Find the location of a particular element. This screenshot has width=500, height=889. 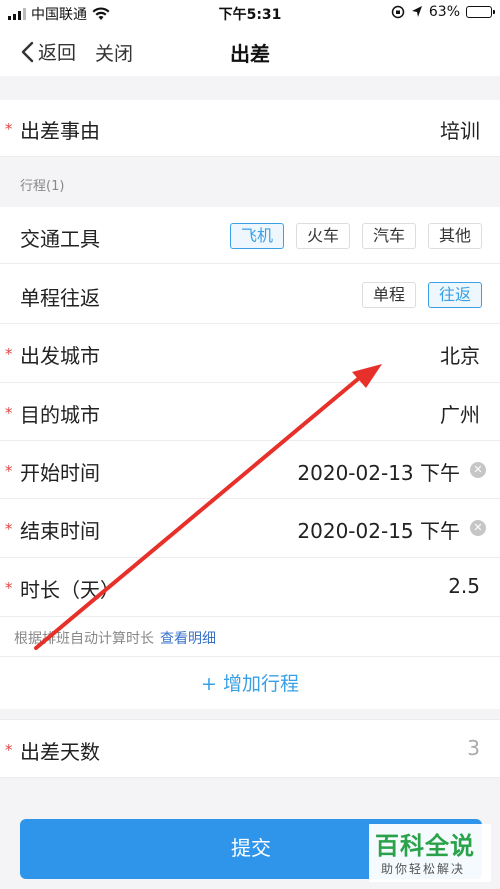

transport-option-train: 火车 is located at coordinates (322, 236).